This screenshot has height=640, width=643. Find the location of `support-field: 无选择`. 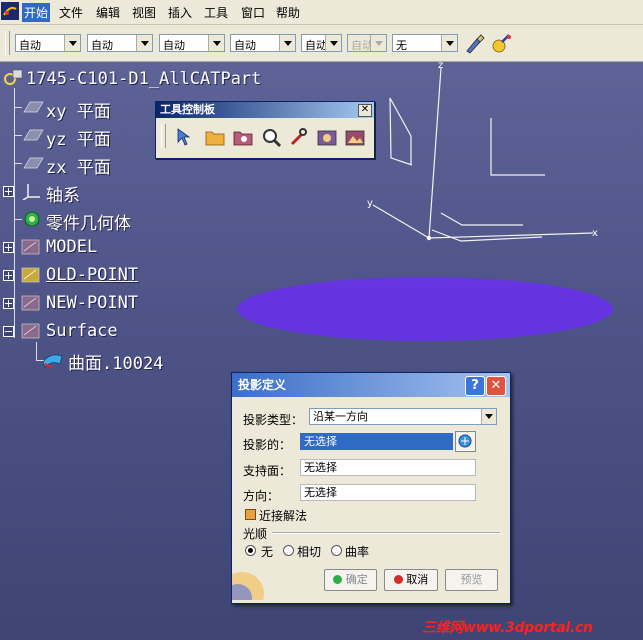

support-field: 无选择 is located at coordinates (388, 467).